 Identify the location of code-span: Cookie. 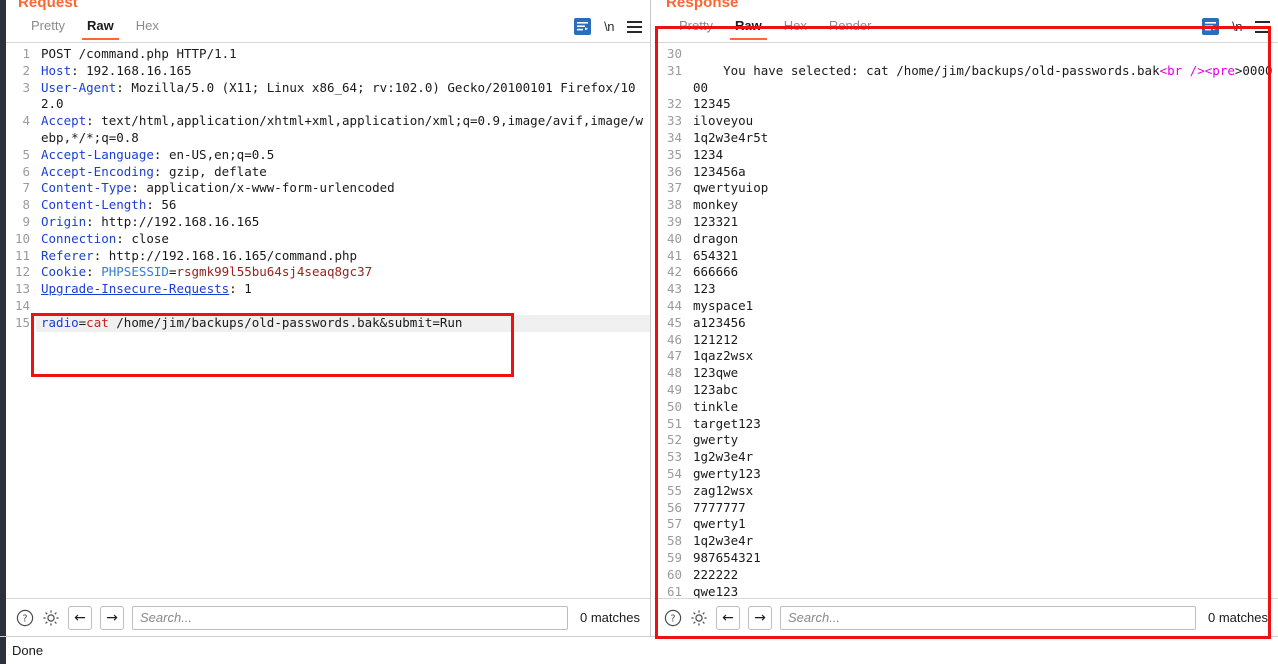
(64, 272).